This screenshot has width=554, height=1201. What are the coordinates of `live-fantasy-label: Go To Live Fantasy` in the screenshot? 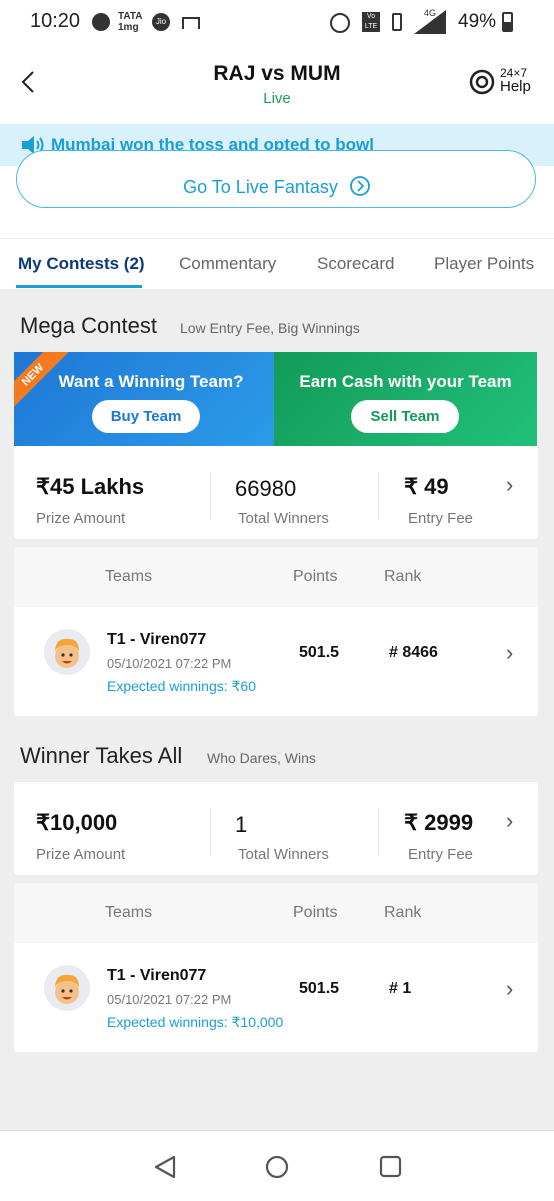 It's located at (277, 186).